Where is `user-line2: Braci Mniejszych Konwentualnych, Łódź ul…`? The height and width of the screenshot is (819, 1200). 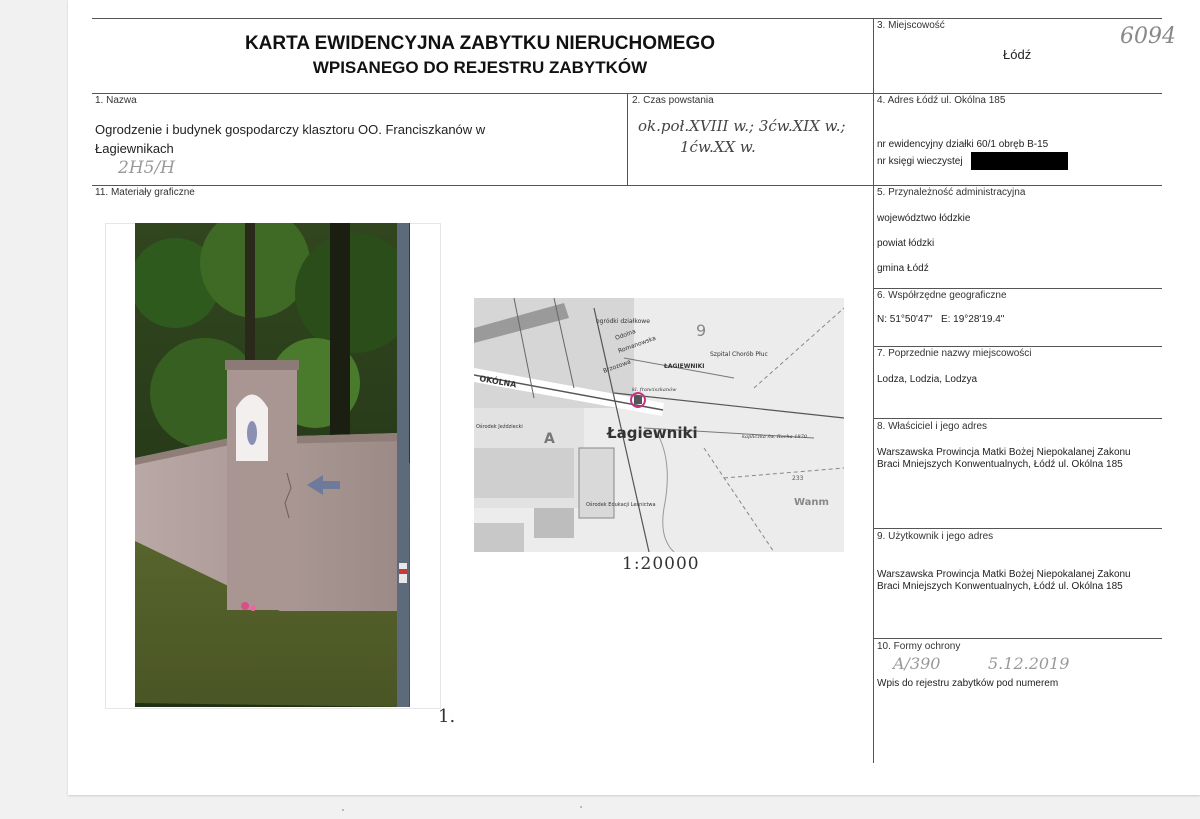
user-line2: Braci Mniejszych Konwentualnych, Łódź ul… is located at coordinates (1000, 586).